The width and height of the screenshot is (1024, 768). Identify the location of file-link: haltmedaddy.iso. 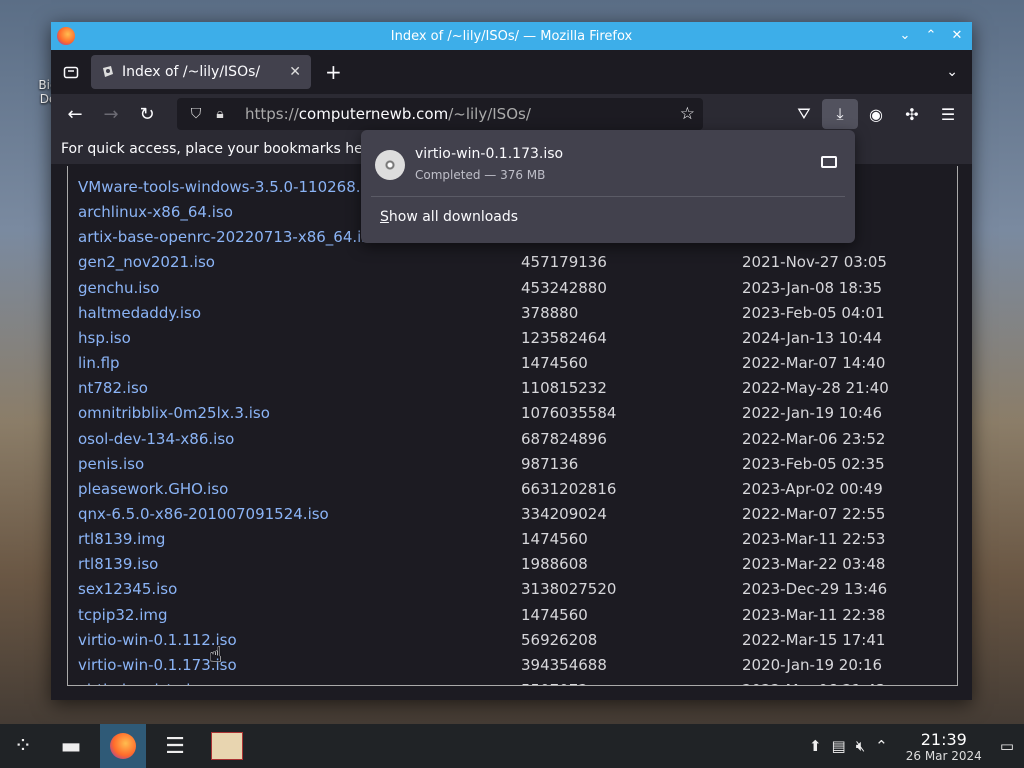
(139, 313).